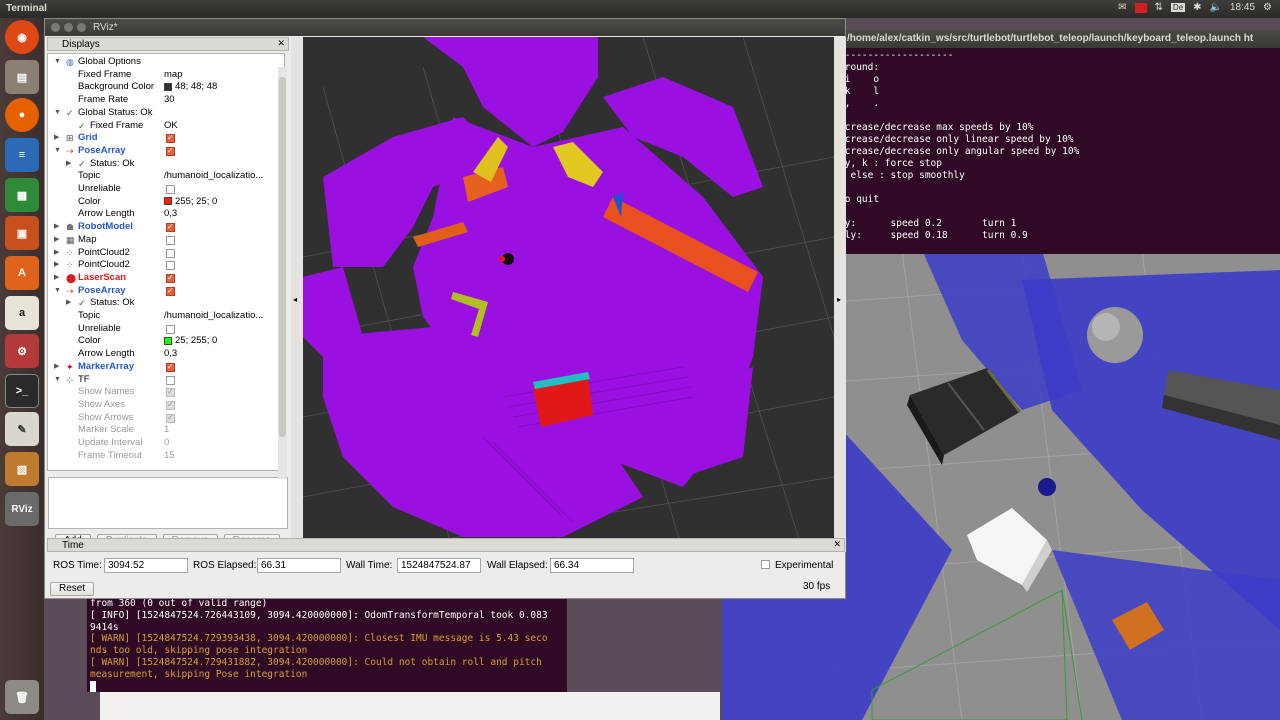 This screenshot has height=720, width=1280. I want to click on software-center-icon: A, so click(22, 273).